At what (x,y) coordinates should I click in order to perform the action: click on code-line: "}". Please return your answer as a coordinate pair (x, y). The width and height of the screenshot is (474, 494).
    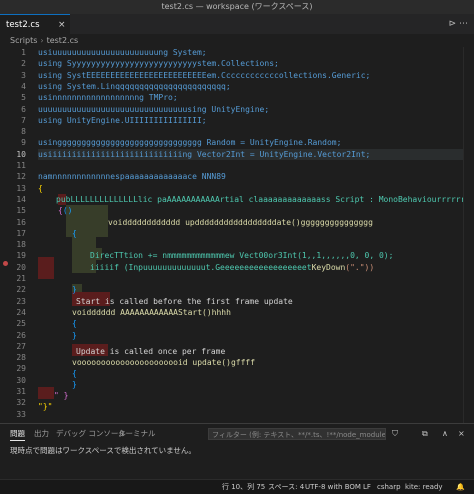
    Looking at the image, I should click on (45, 406).